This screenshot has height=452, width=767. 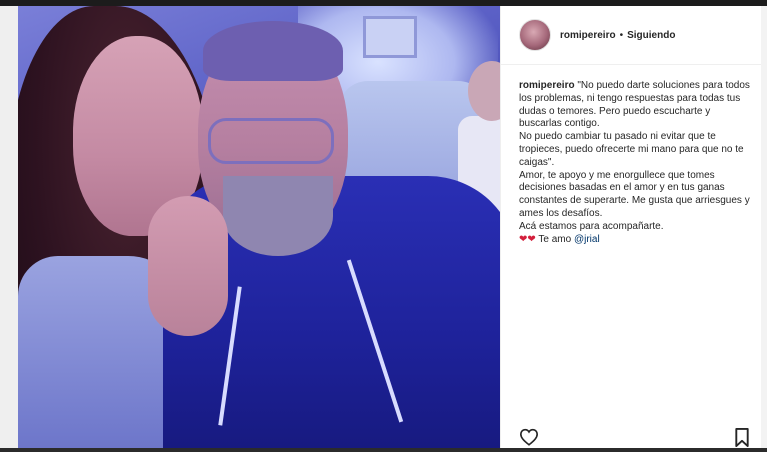 I want to click on caption-author: romipereiro, so click(x=547, y=85).